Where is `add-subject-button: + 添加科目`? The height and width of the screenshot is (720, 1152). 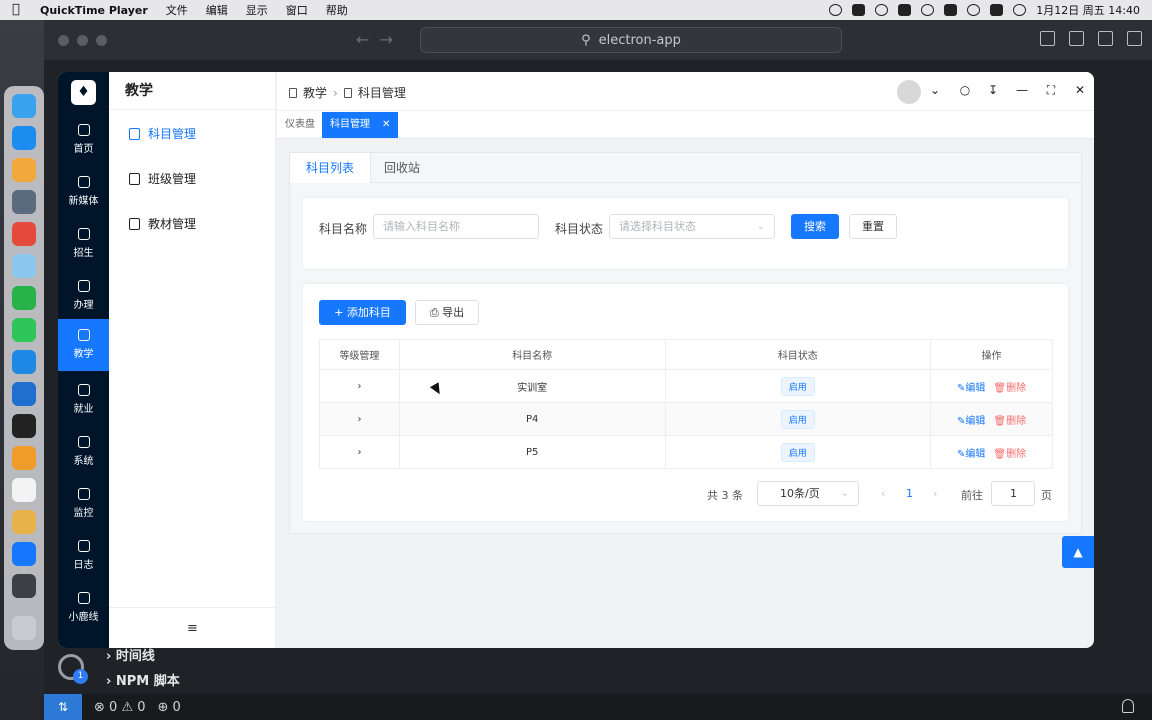
add-subject-button: + 添加科目 is located at coordinates (362, 312).